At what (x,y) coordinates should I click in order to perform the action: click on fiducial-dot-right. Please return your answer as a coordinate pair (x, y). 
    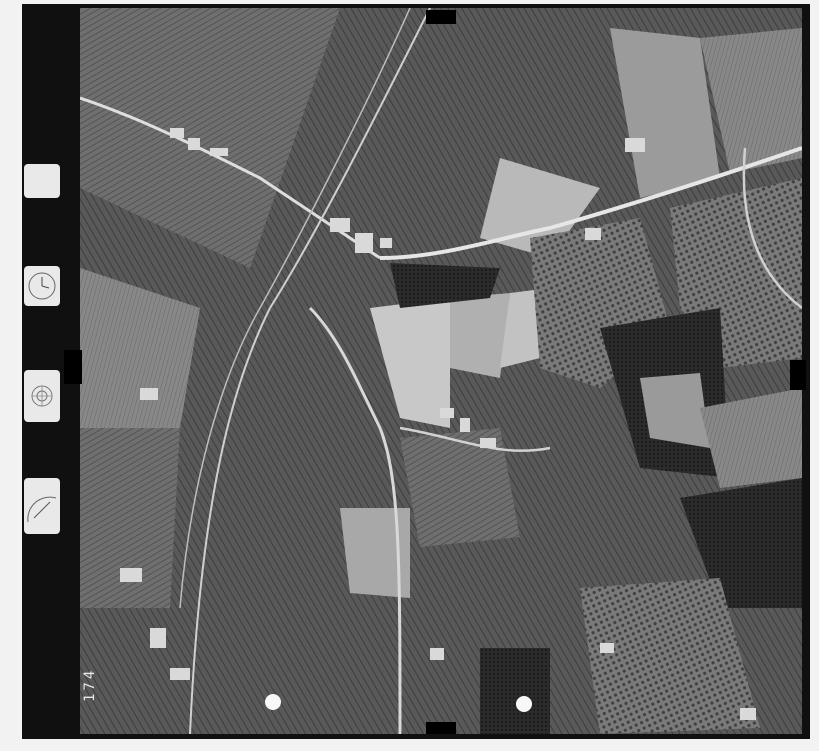
    Looking at the image, I should click on (524, 704).